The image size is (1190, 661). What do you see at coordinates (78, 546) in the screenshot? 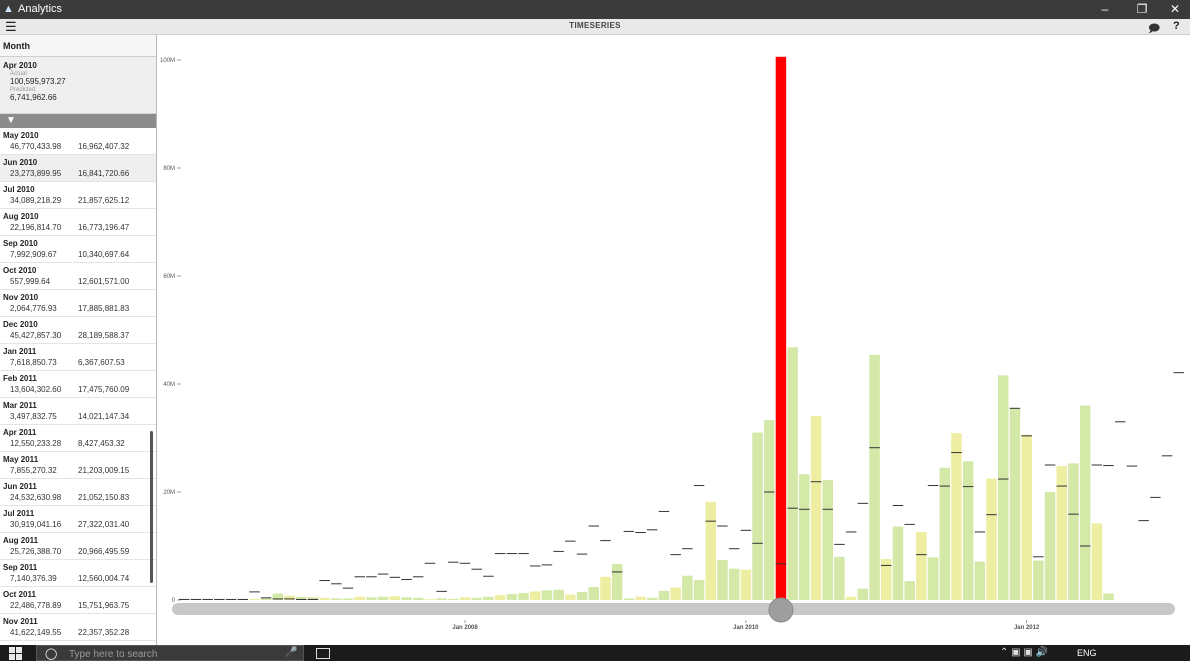
I see `month-row: Aug 2011 25,726,388.70 20,966,495.59` at bounding box center [78, 546].